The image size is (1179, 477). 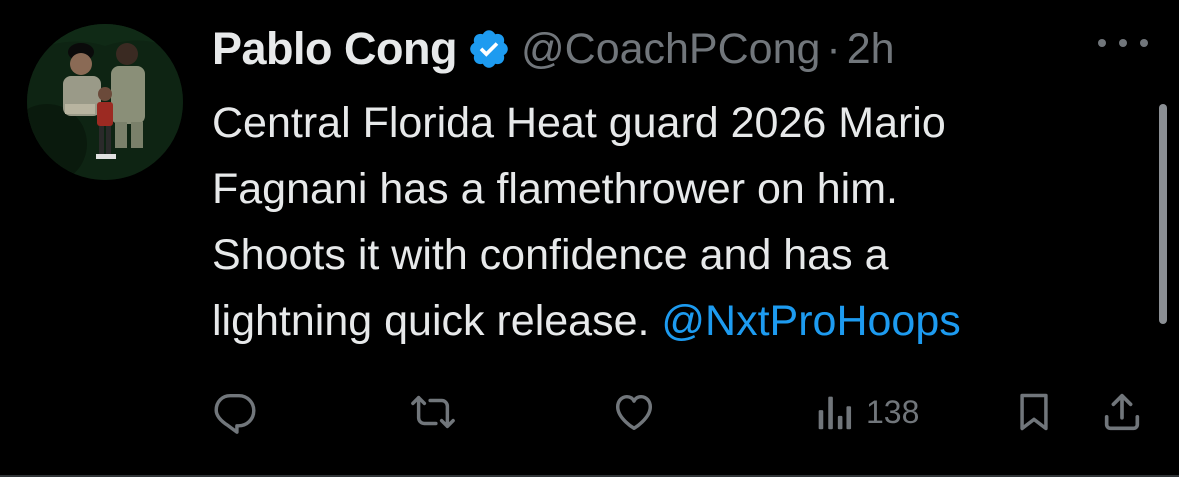 What do you see at coordinates (579, 123) in the screenshot?
I see `tweet-text-line: Central Florida Heat guard 2026 Mario` at bounding box center [579, 123].